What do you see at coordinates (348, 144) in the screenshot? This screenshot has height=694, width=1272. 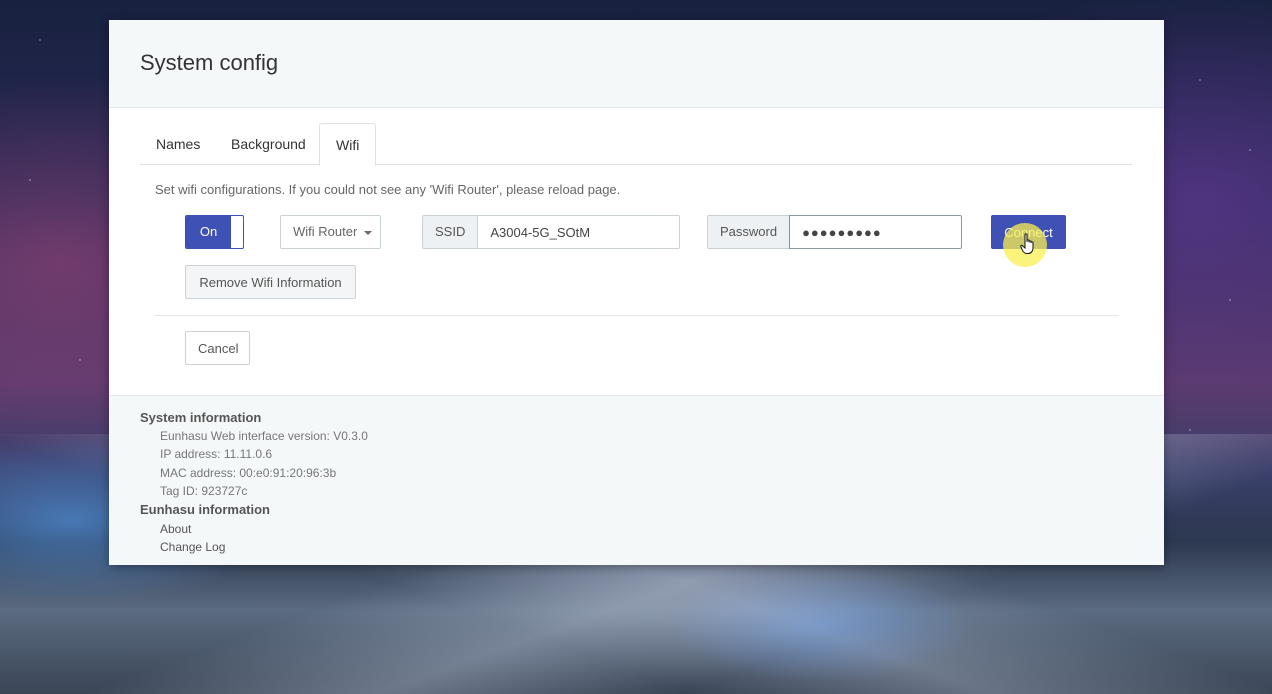 I see `tab-wifi: Wifi` at bounding box center [348, 144].